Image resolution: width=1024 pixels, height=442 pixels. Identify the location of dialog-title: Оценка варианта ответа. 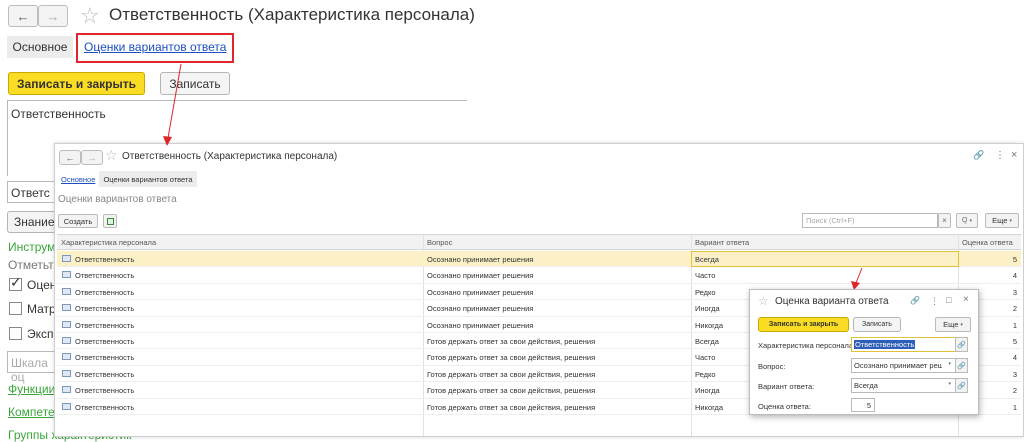
(832, 301).